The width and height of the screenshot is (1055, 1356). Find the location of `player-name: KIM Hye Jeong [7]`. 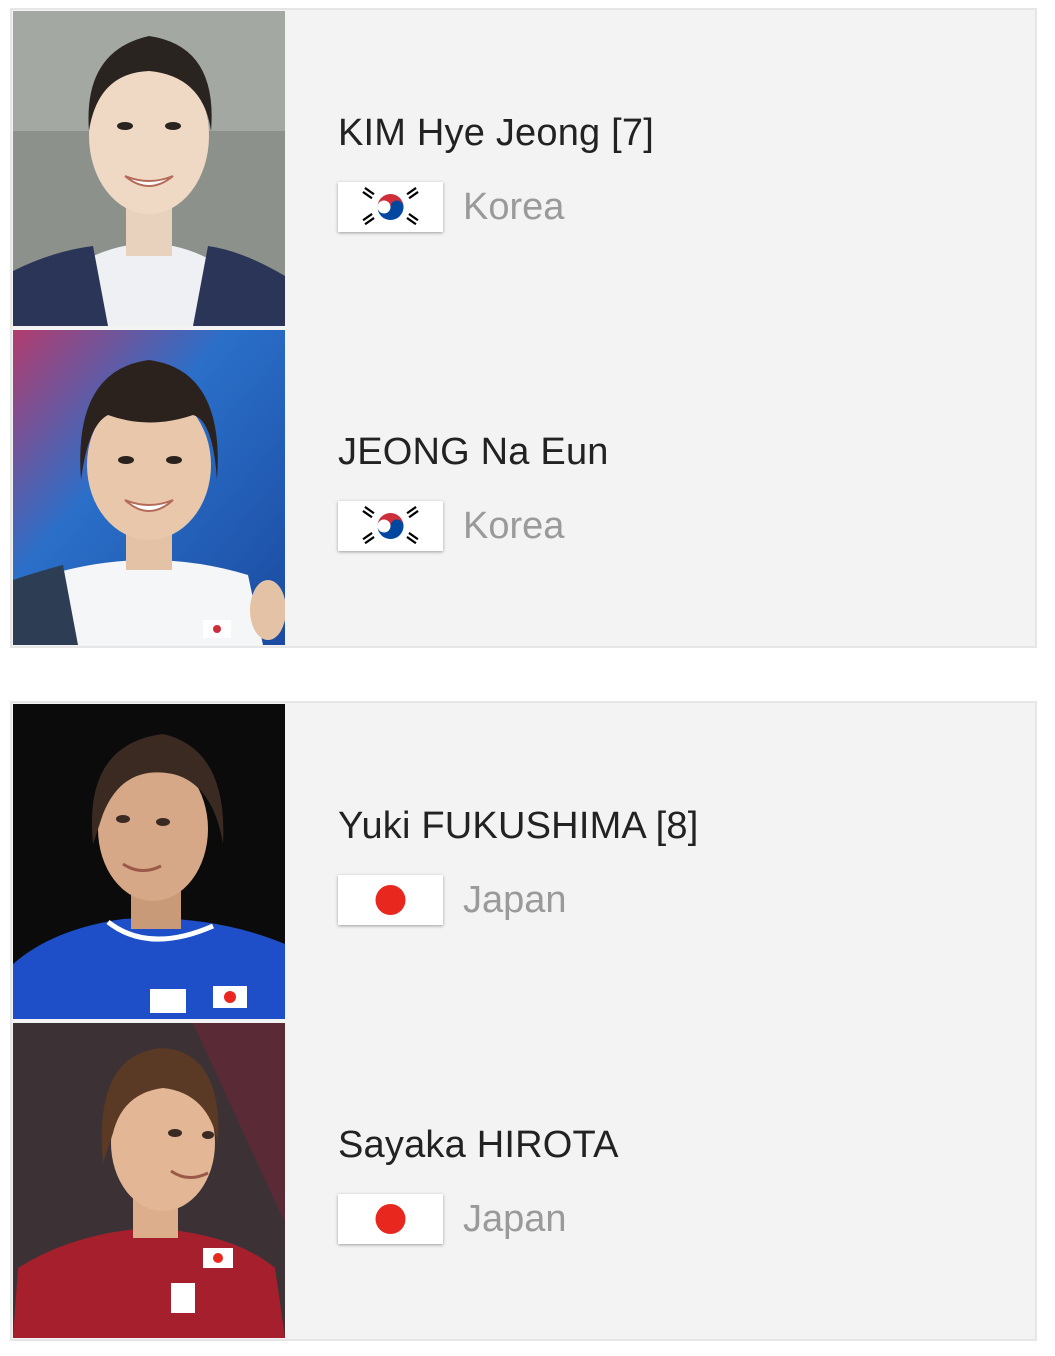

player-name: KIM Hye Jeong [7] is located at coordinates (496, 133).